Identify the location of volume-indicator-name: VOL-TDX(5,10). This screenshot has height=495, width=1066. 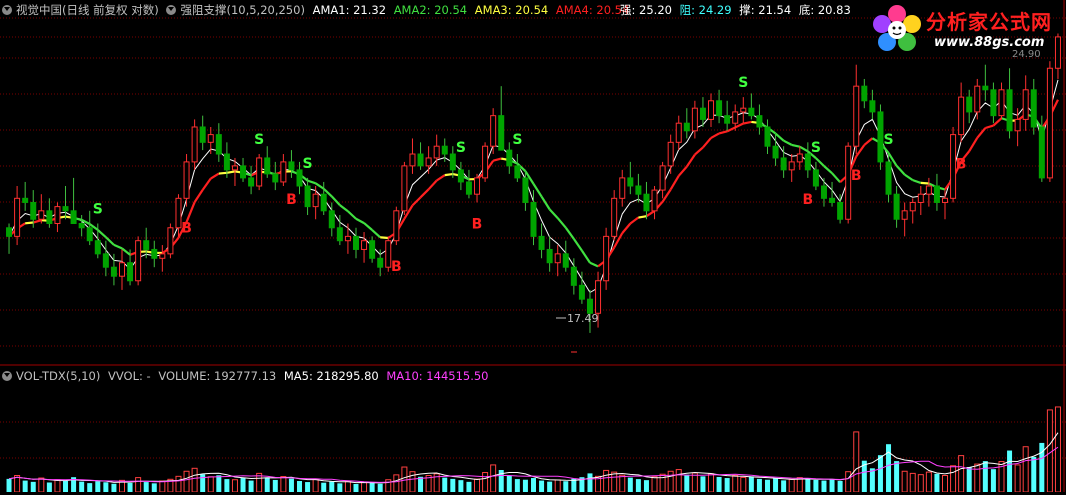
(58, 376).